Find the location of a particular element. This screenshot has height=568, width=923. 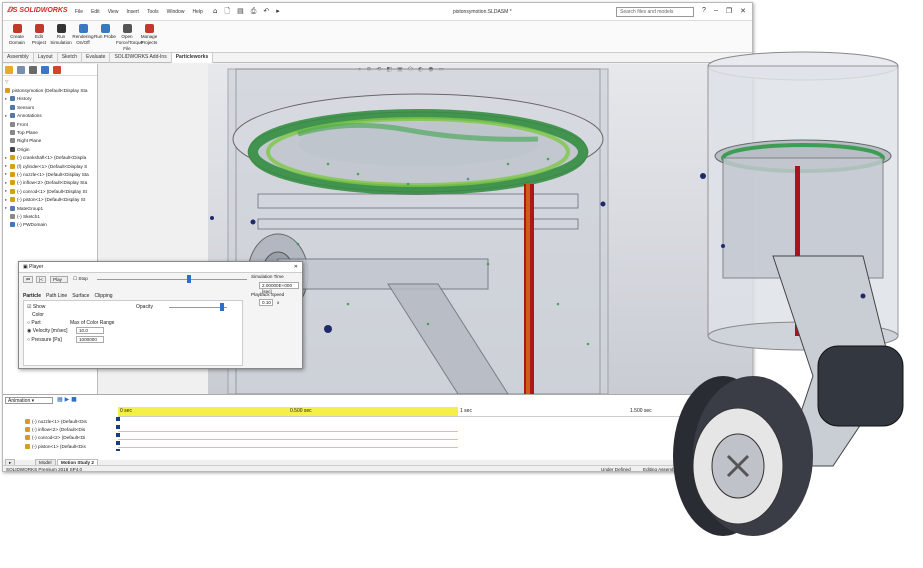

player-tab-surface: Surface is located at coordinates (80, 296).